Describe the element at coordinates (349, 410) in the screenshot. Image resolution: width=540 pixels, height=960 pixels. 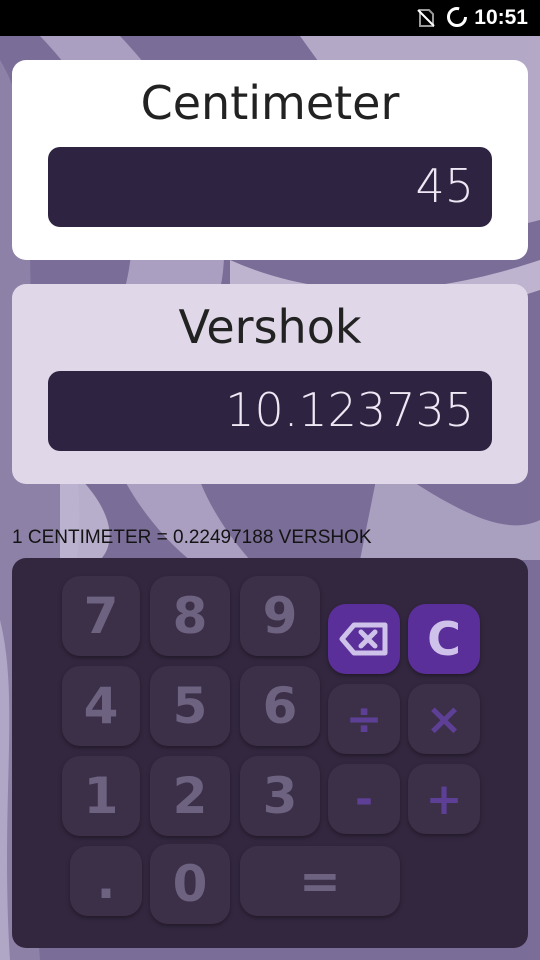
I see `to-unit-value: 10.123735` at that location.